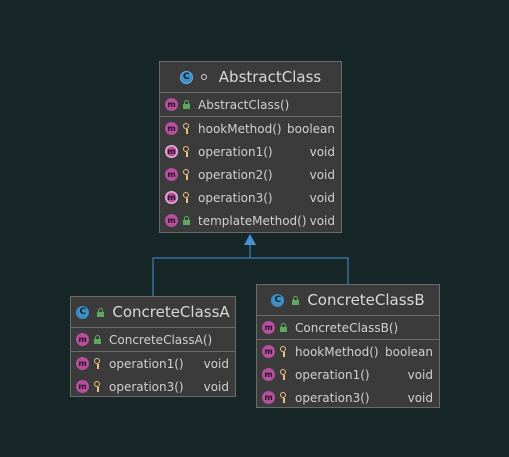 This screenshot has height=457, width=509. What do you see at coordinates (161, 339) in the screenshot?
I see `constructor-name: ConcreteClassA()` at bounding box center [161, 339].